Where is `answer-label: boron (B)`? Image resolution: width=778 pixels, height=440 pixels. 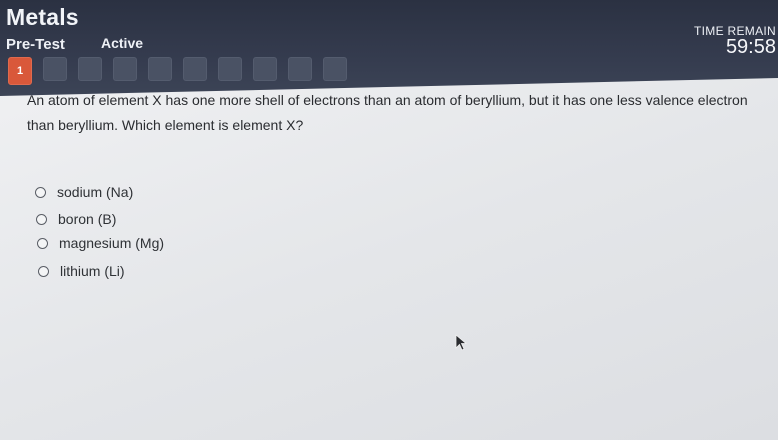 answer-label: boron (B) is located at coordinates (87, 219).